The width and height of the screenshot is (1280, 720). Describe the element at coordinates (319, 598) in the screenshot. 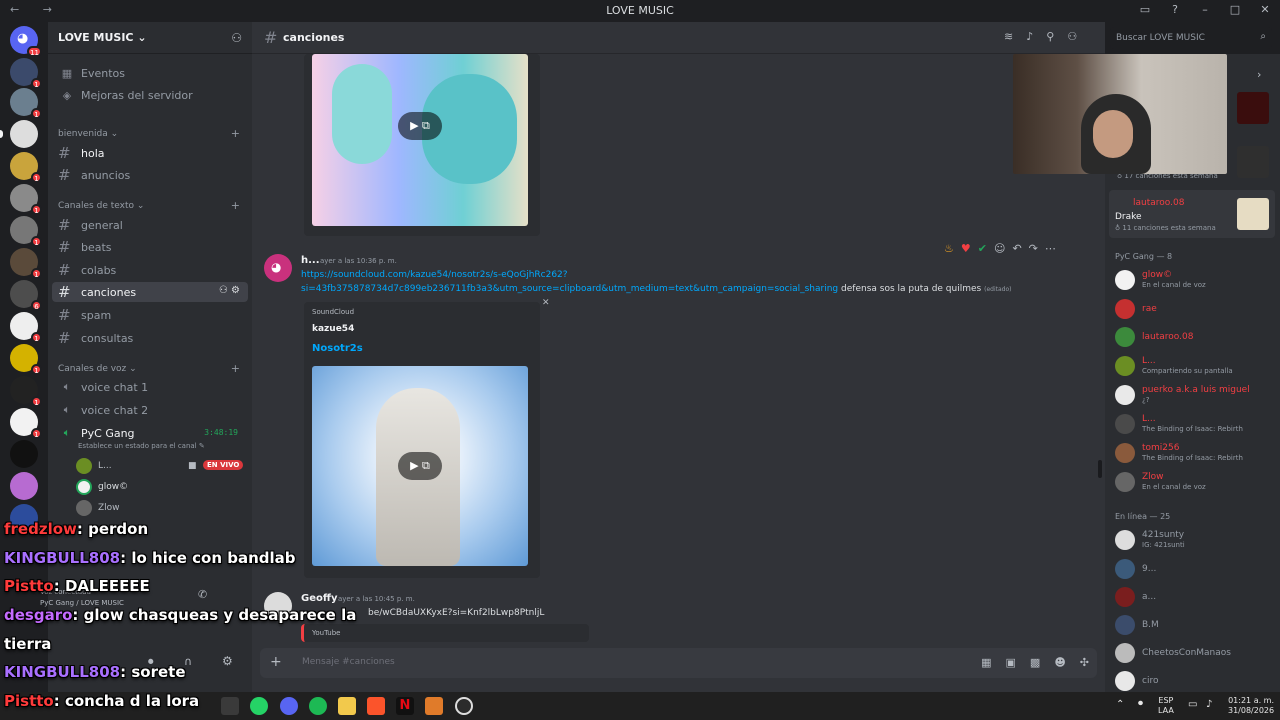

I see `message-author: Geoffy` at that location.